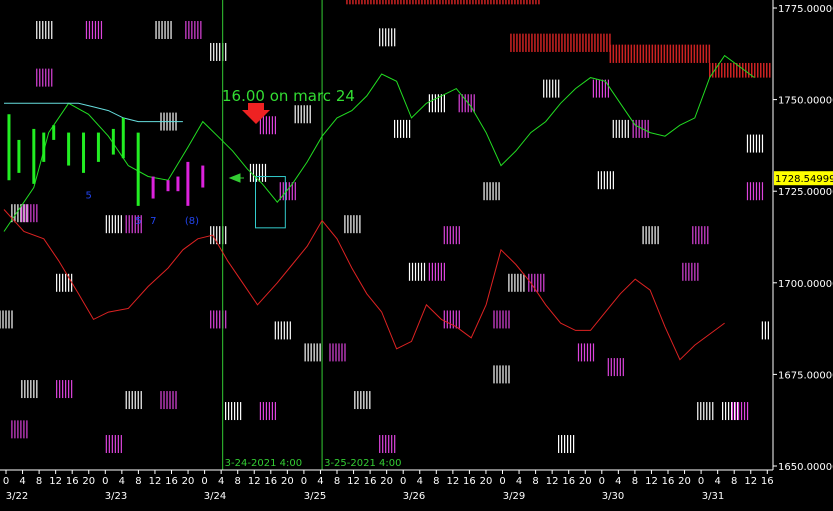  I want to click on x-date-label: 3/26, so click(414, 496).